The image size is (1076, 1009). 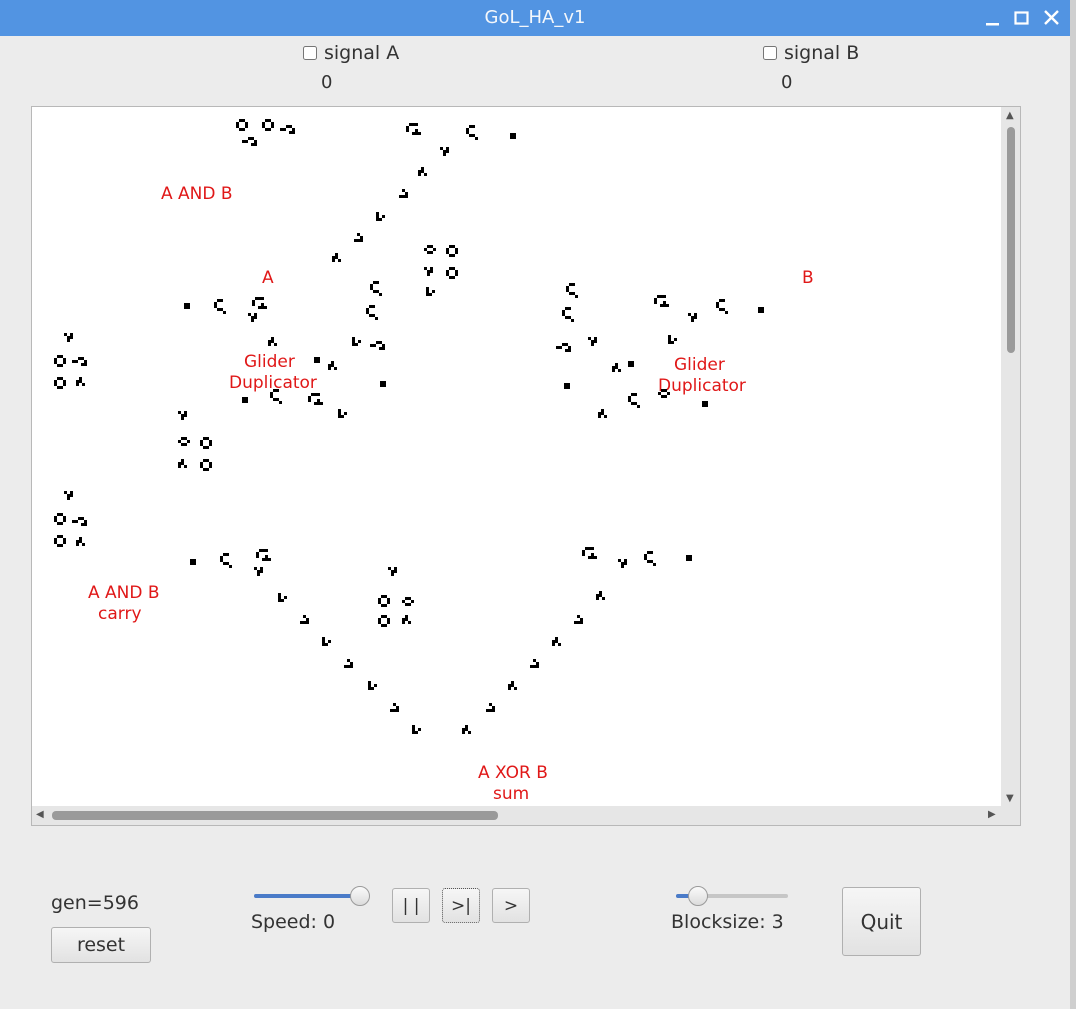 What do you see at coordinates (351, 53) in the screenshot?
I see `signal-a-checkbox: signal A` at bounding box center [351, 53].